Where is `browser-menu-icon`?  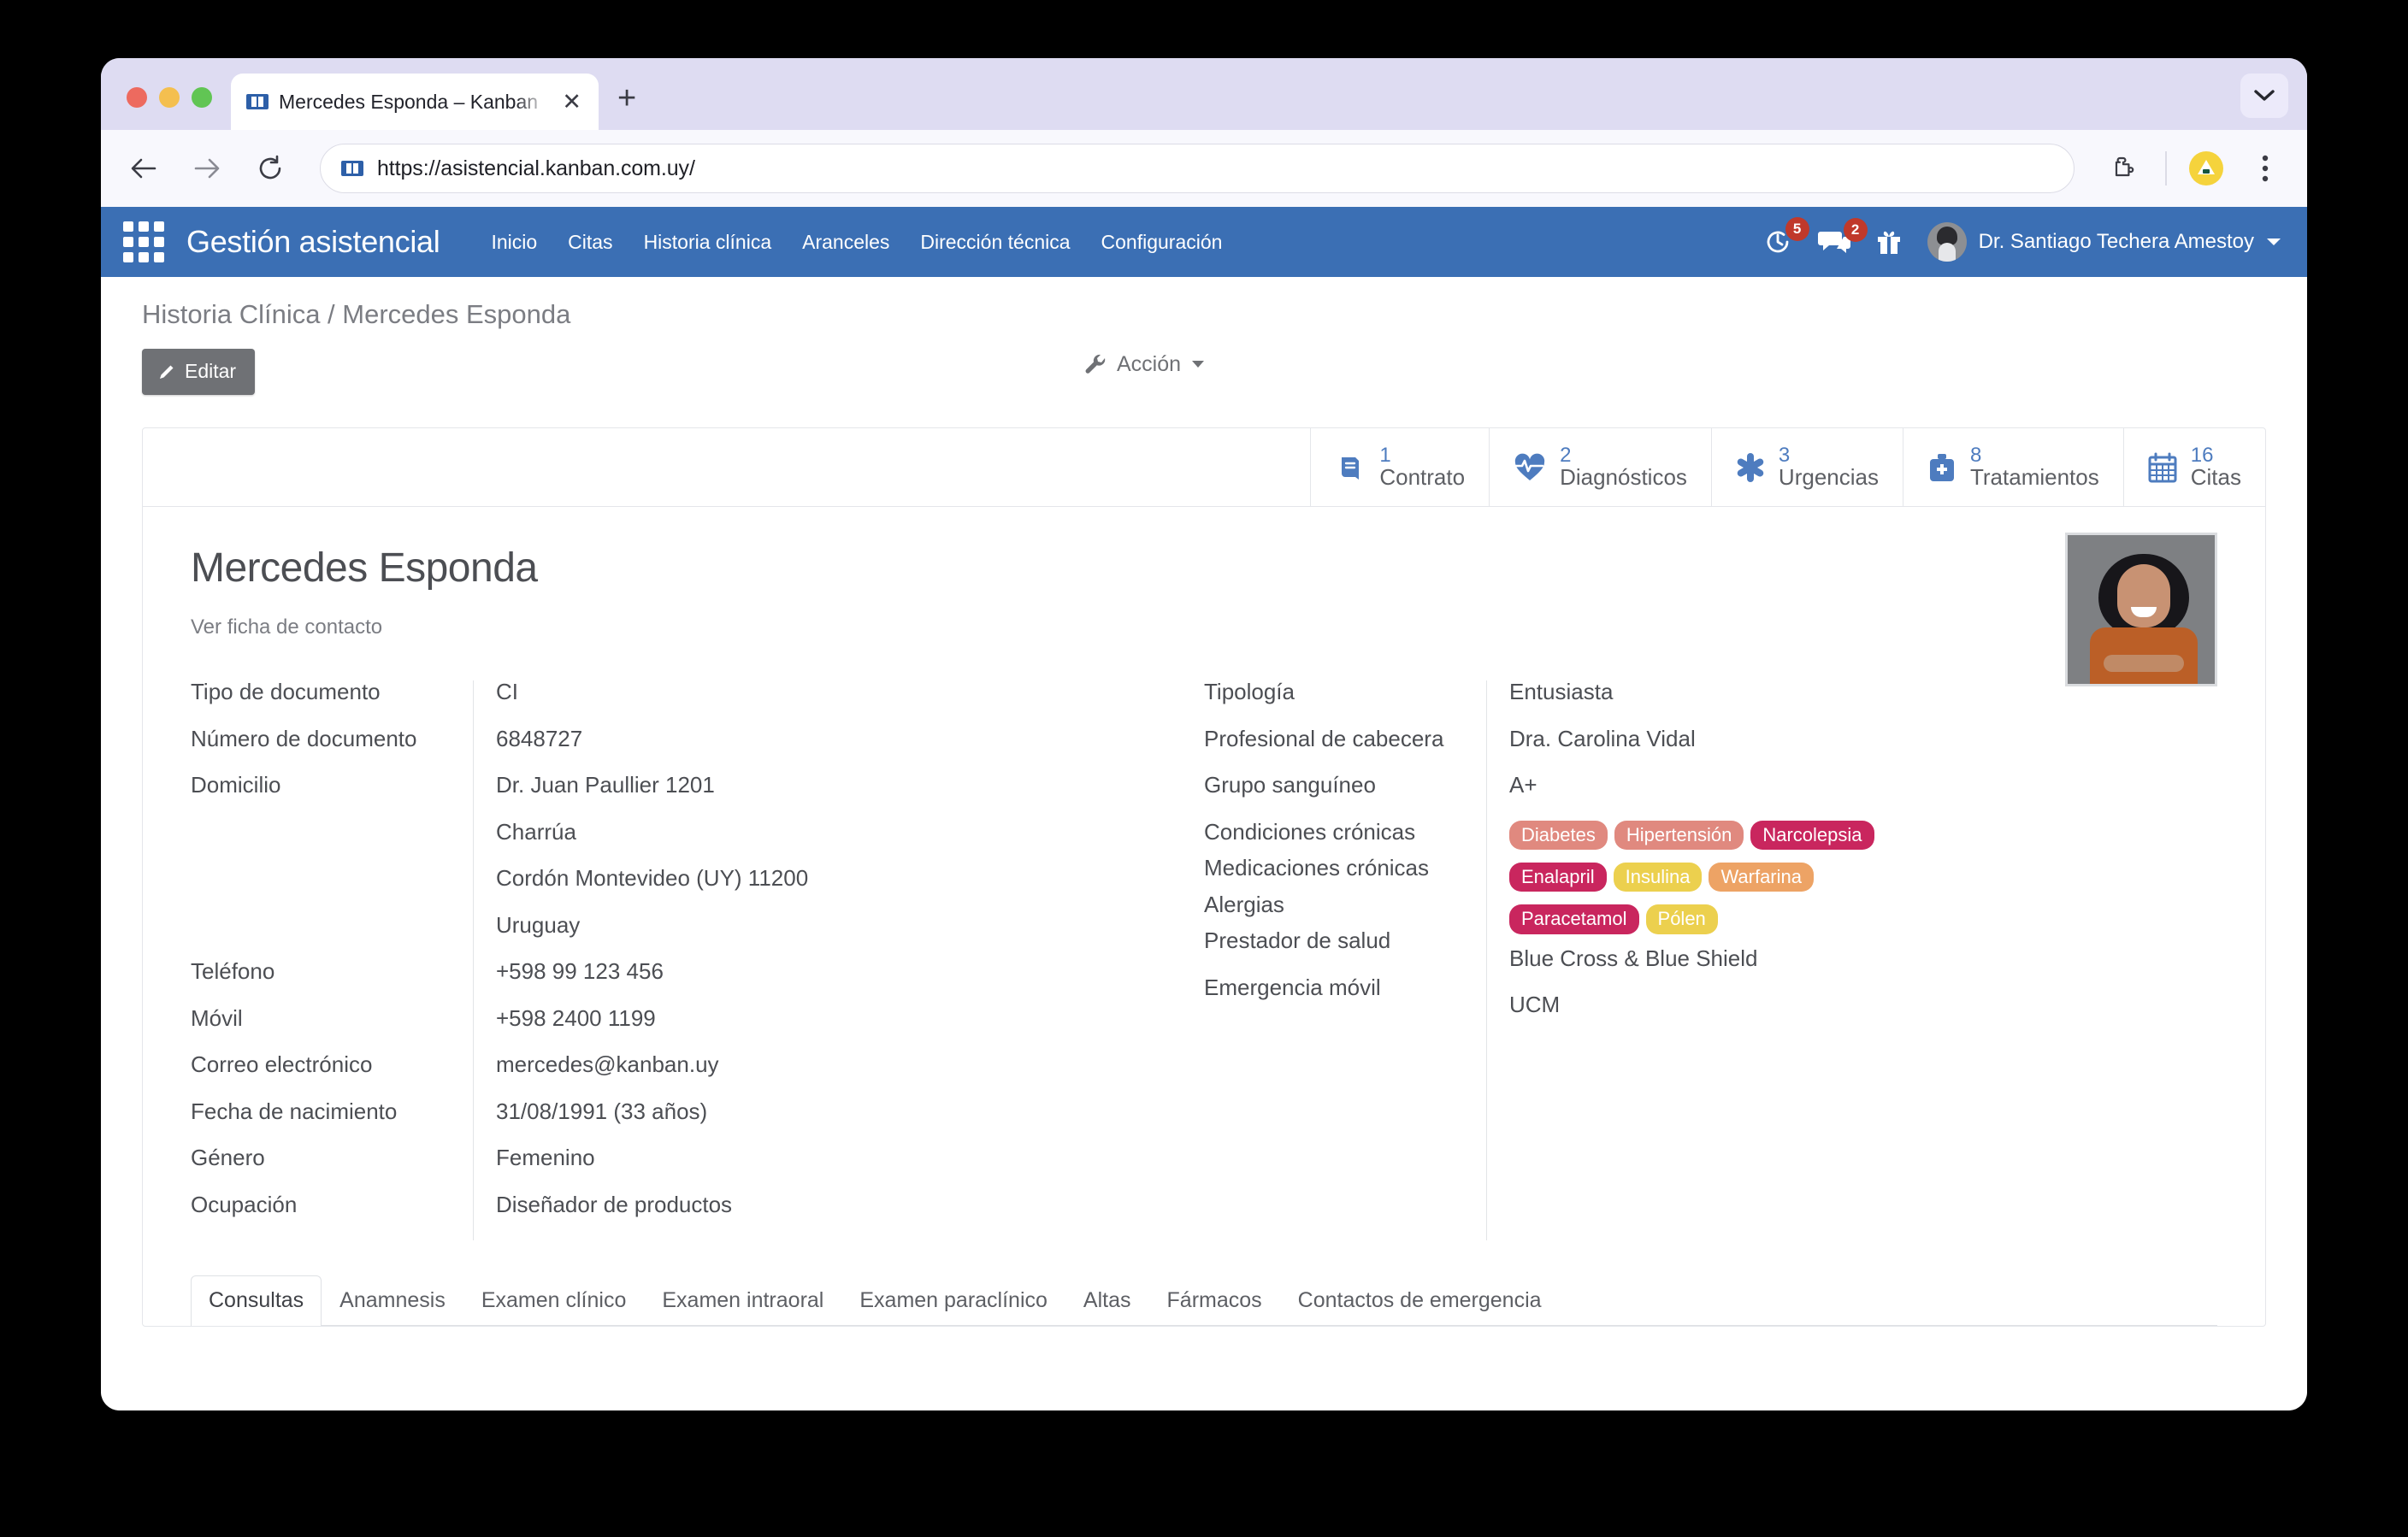 browser-menu-icon is located at coordinates (2265, 168).